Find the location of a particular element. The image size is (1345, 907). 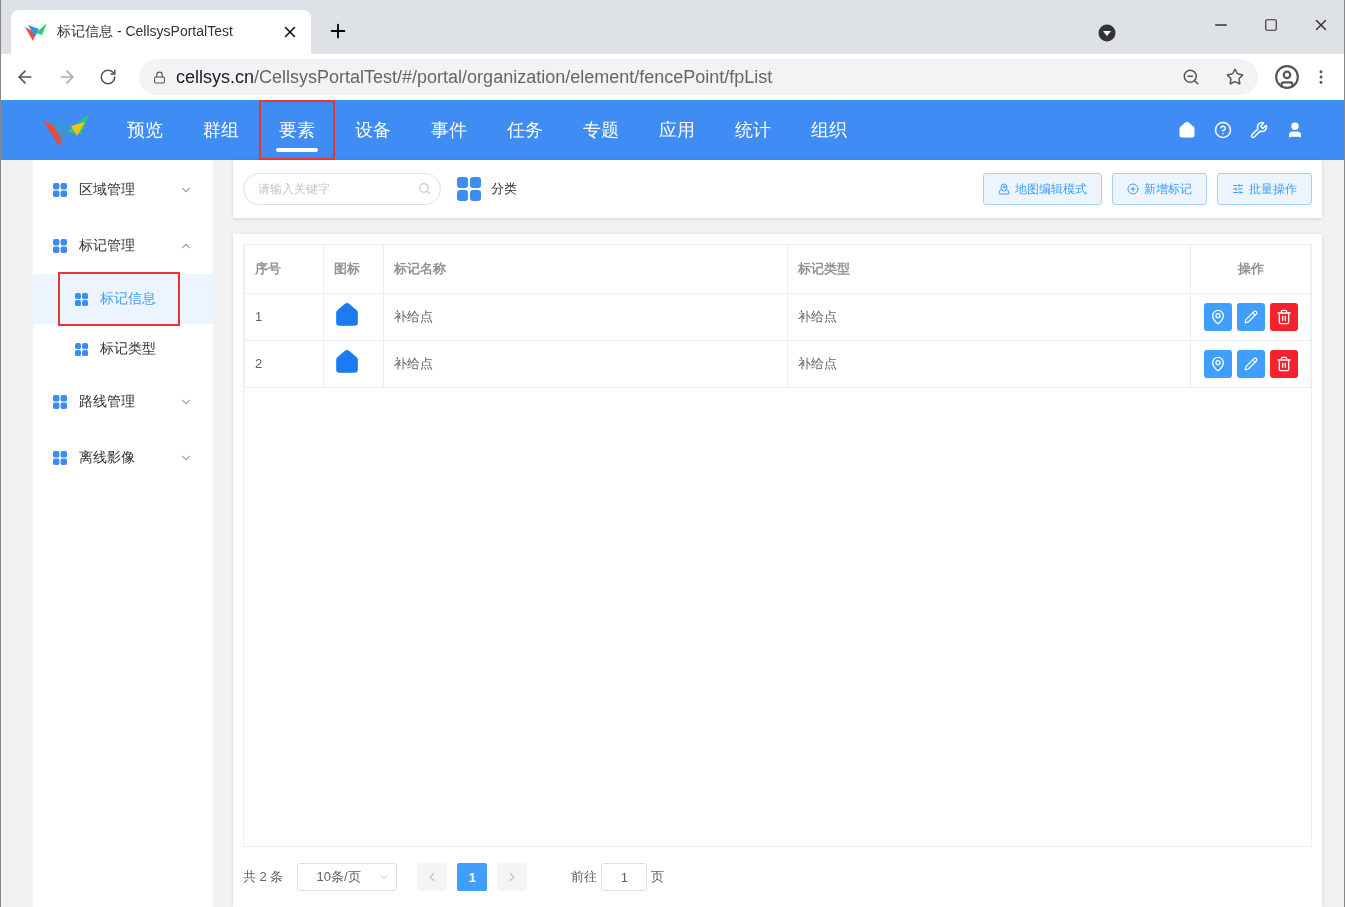

search-field: 请输入关键字 is located at coordinates (342, 189).